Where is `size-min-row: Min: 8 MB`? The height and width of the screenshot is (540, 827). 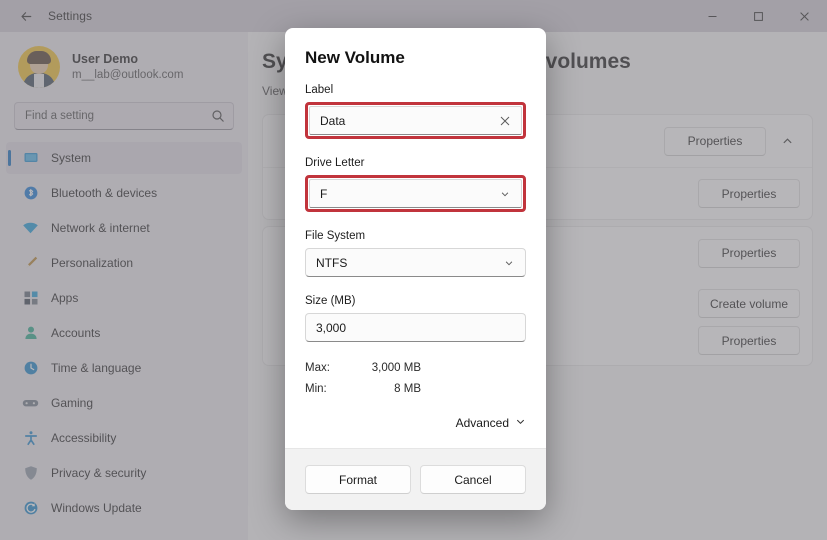 size-min-row: Min: 8 MB is located at coordinates (415, 389).